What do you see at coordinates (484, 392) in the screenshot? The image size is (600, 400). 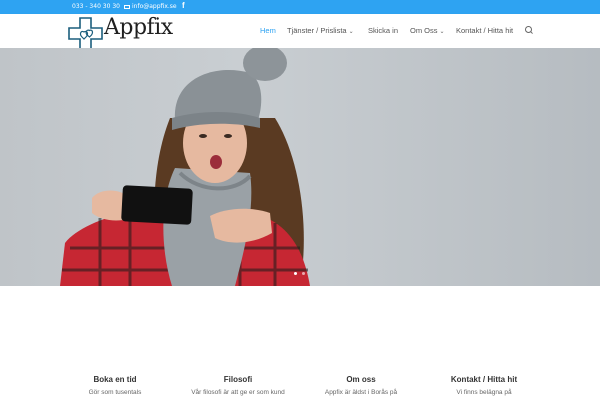 I see `column-text: Vi finns belägna på` at bounding box center [484, 392].